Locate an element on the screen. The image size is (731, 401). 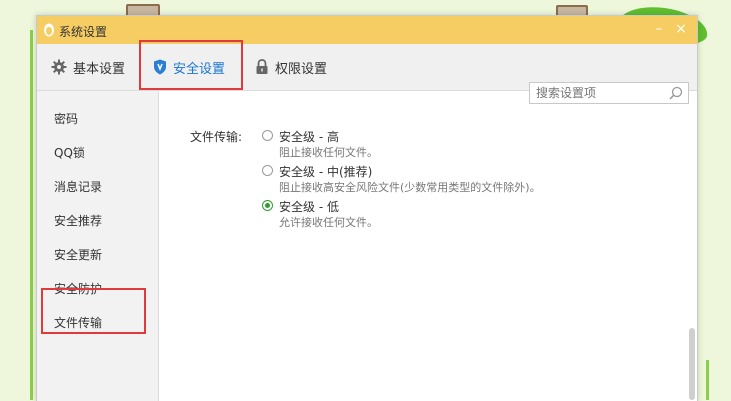
sidebar: 密码 QQ锁 消息记录 安全推荐 安全更新 安全防护 文件传输 is located at coordinates (98, 246).